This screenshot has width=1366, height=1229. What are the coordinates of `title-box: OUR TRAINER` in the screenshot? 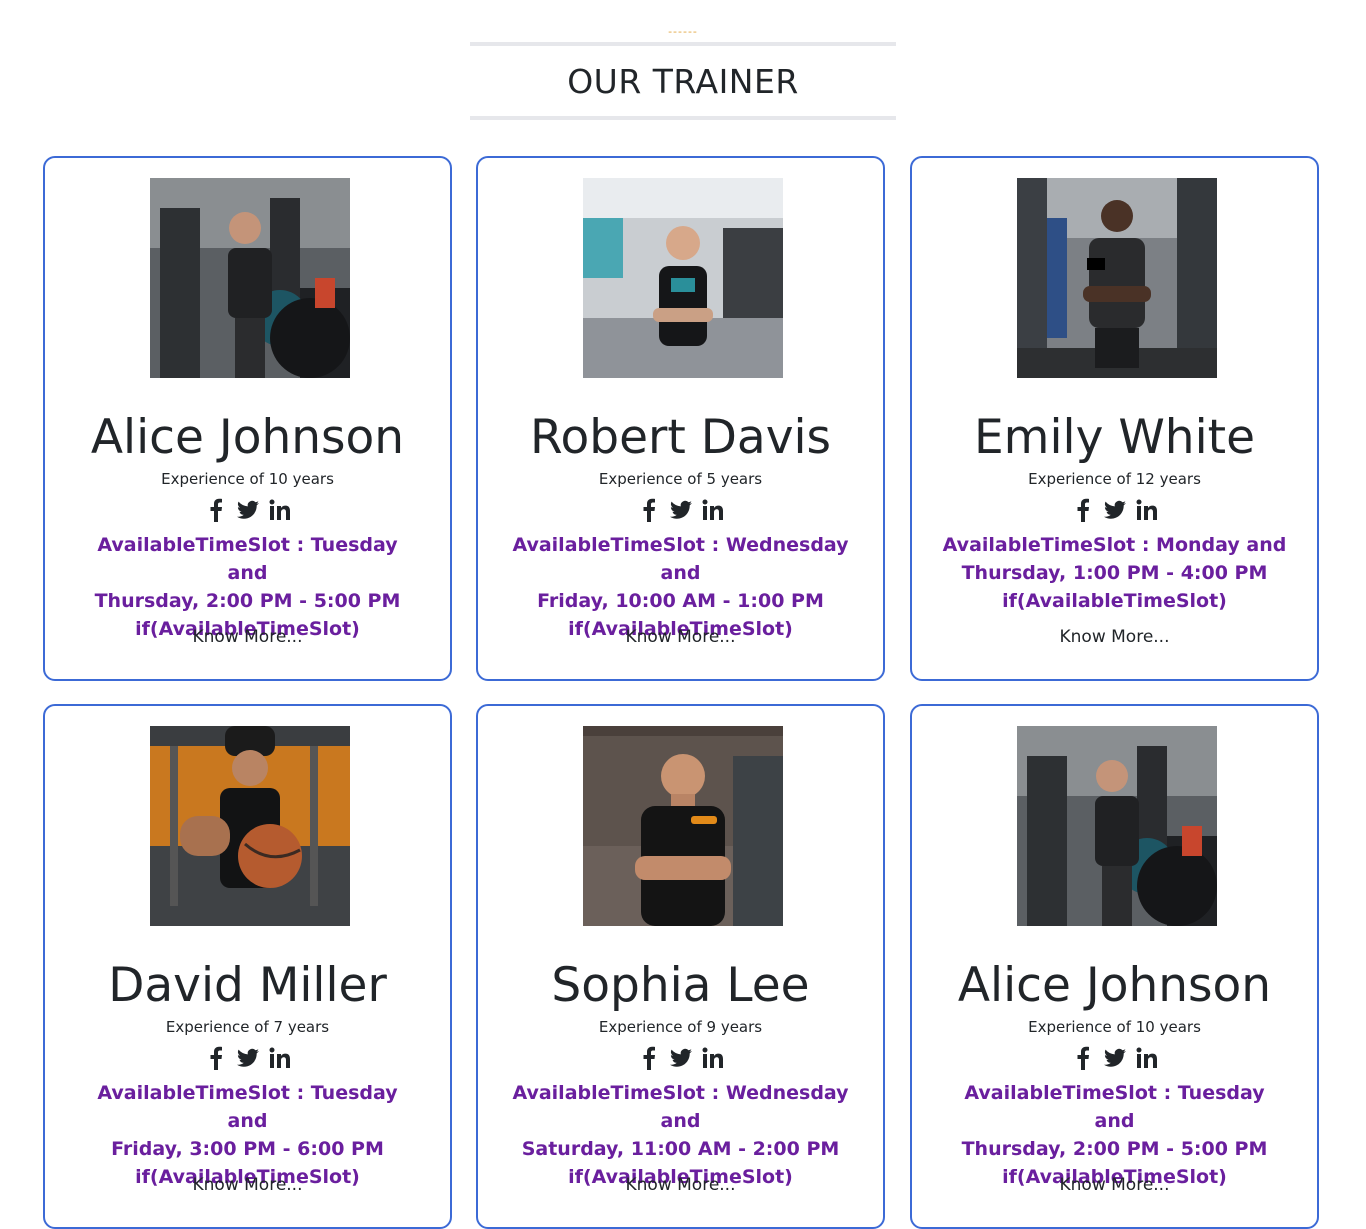 It's located at (683, 81).